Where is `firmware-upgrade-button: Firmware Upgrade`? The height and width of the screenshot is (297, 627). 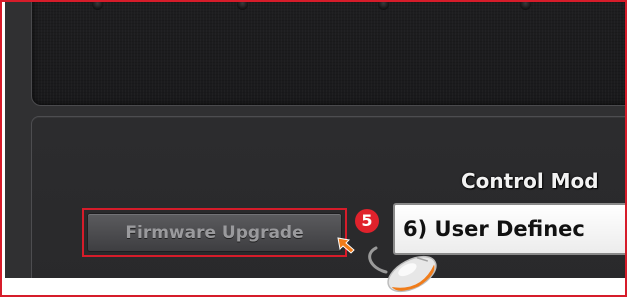
firmware-upgrade-button: Firmware Upgrade is located at coordinates (214, 232).